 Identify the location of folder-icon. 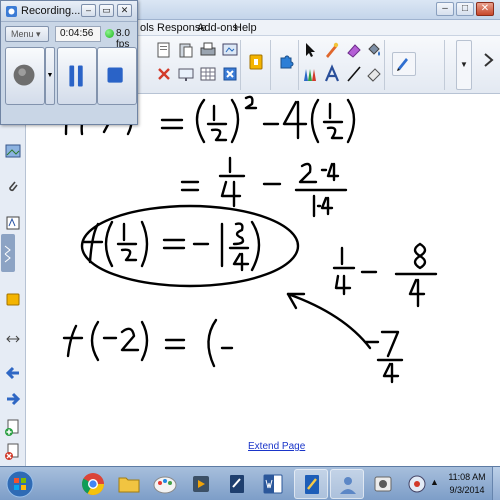
(129, 484).